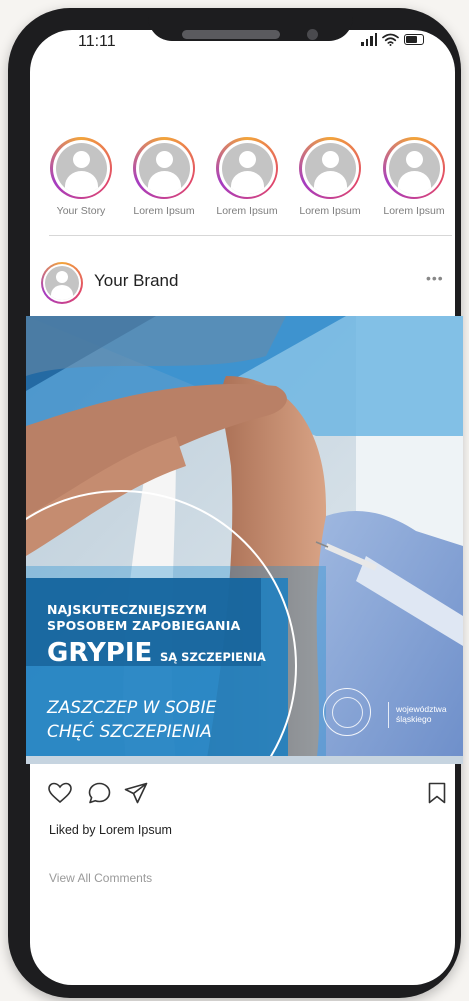 The width and height of the screenshot is (469, 1001). I want to click on signal-icon, so click(369, 39).